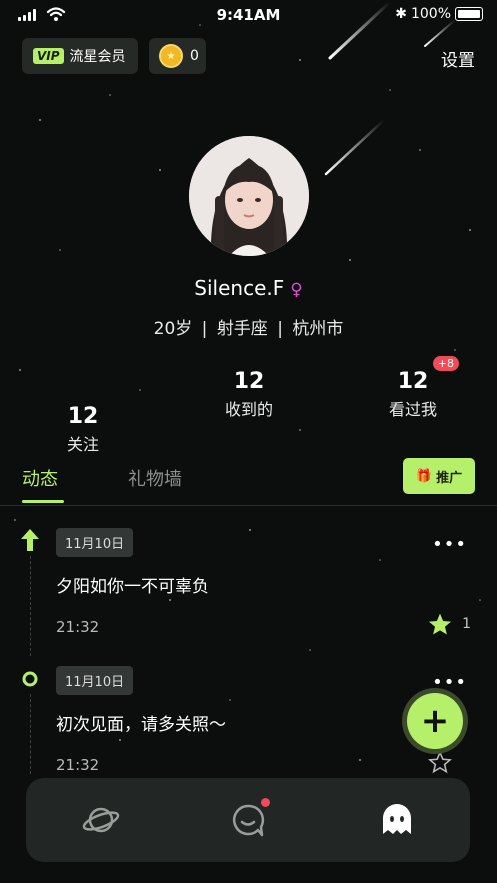  What do you see at coordinates (401, 14) in the screenshot?
I see `bluetooth-icon: ✱` at bounding box center [401, 14].